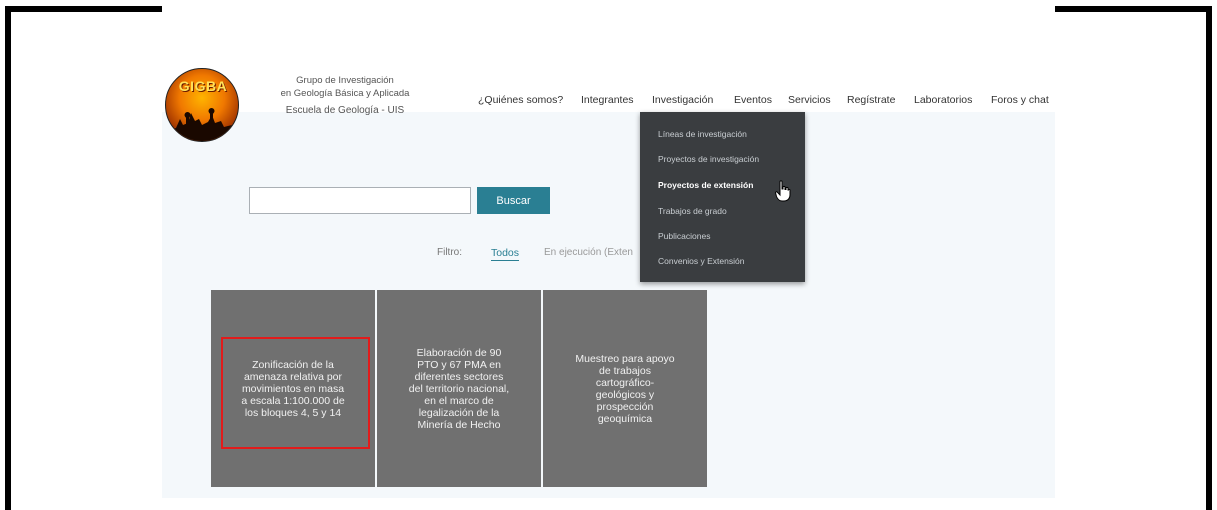  Describe the element at coordinates (871, 100) in the screenshot. I see `nav-registrate: Regístrate` at that location.